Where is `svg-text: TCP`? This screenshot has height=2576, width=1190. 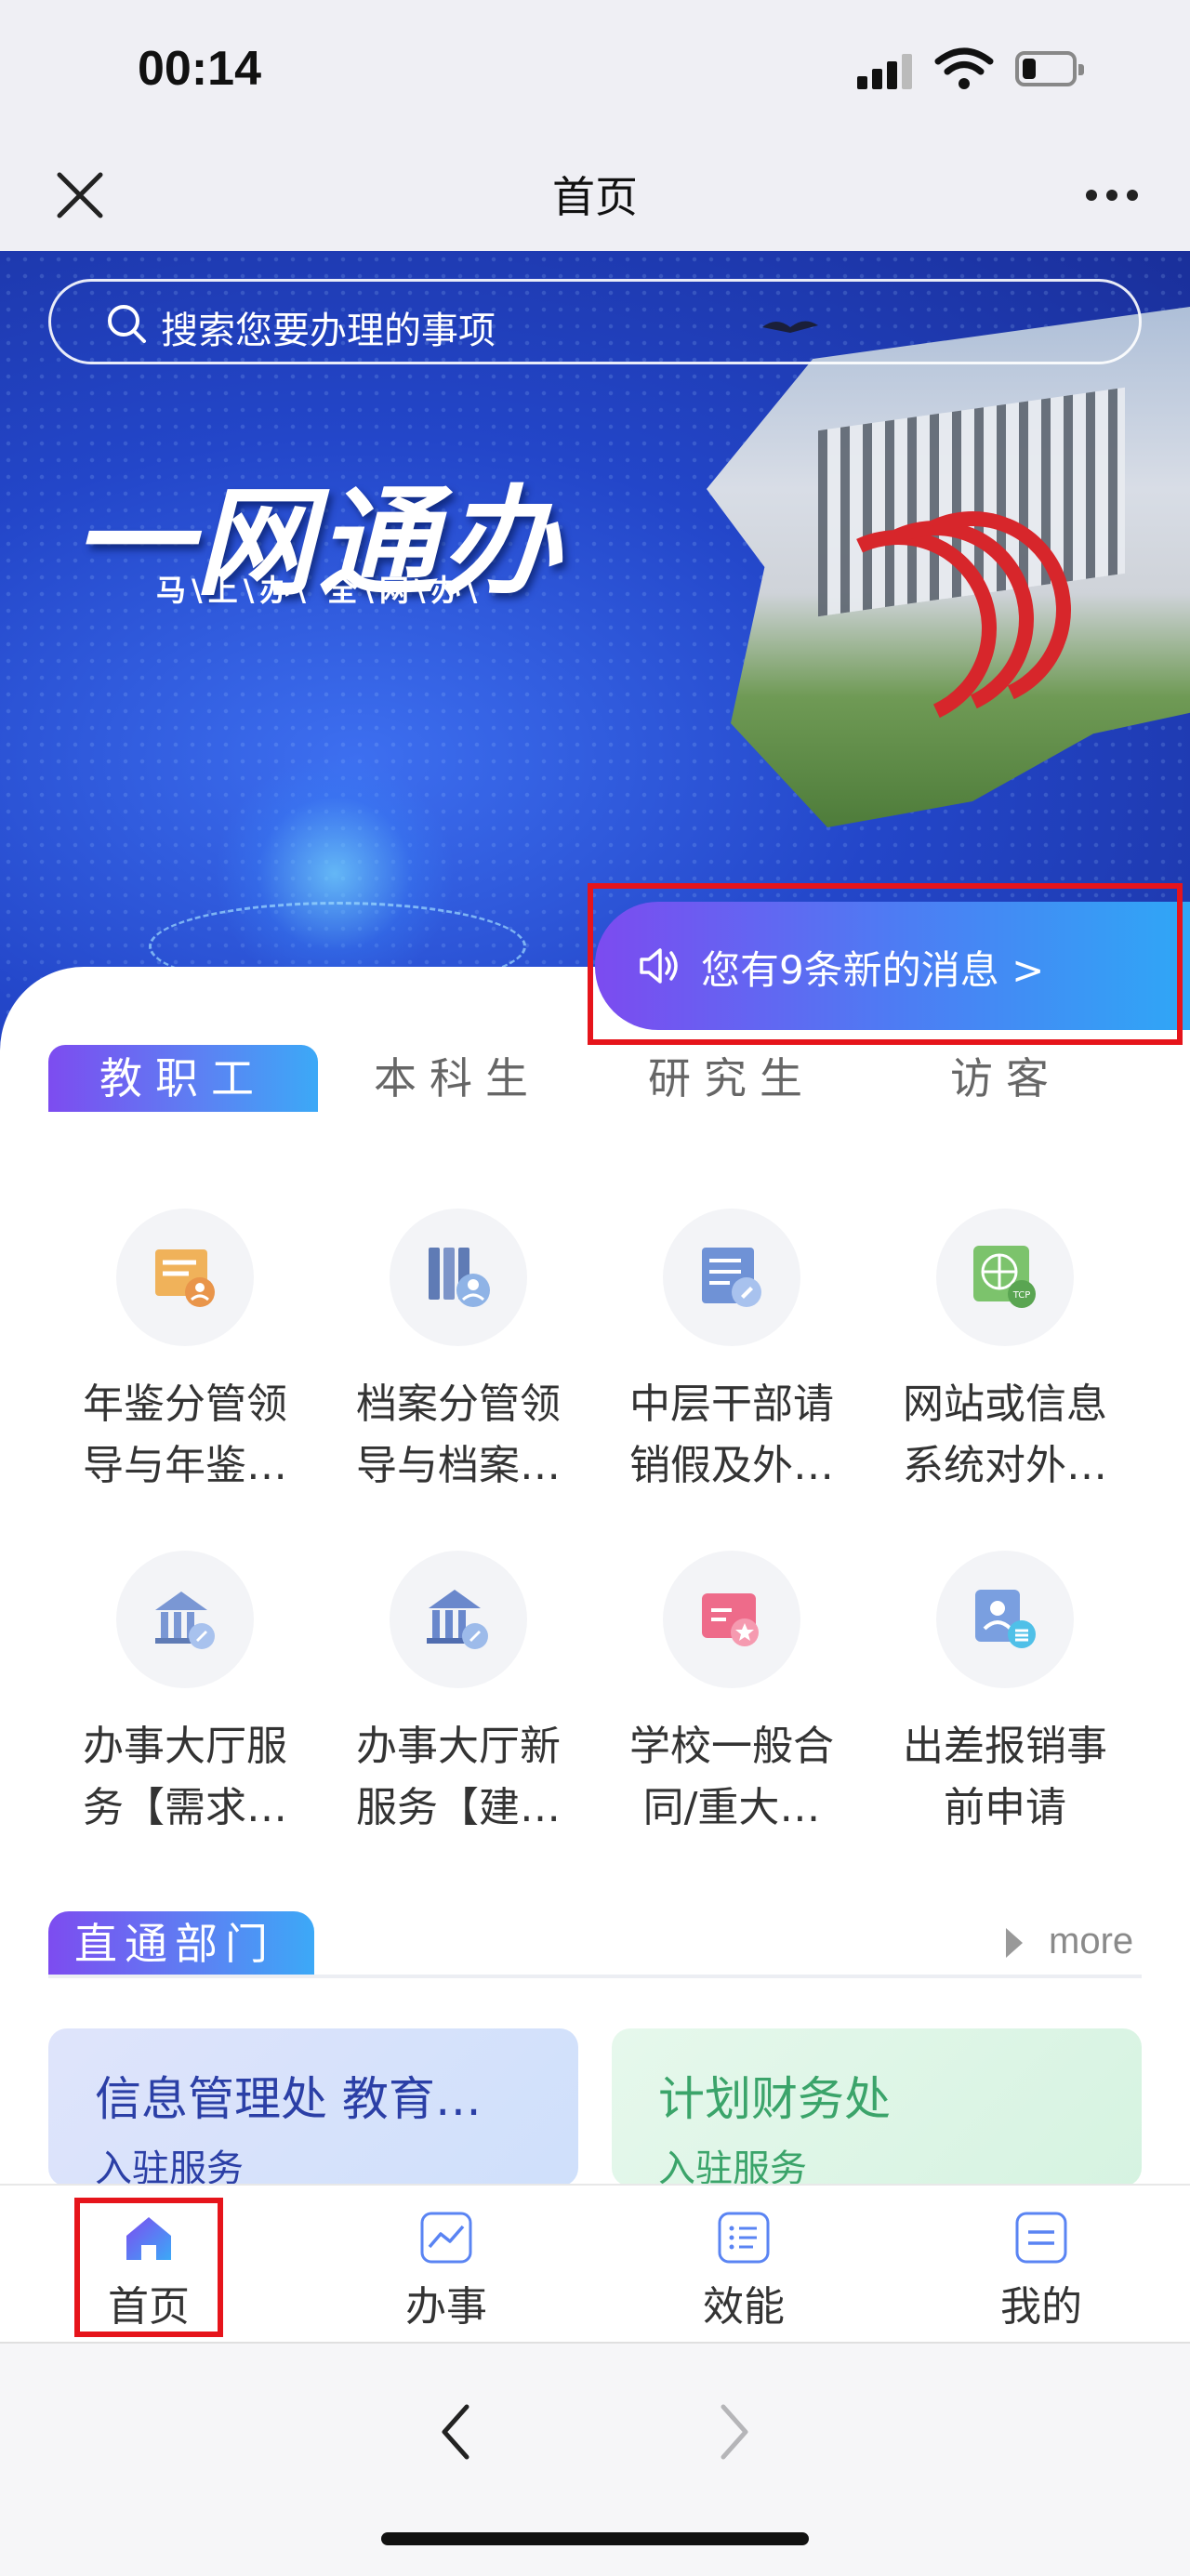
svg-text: TCP is located at coordinates (1021, 1295).